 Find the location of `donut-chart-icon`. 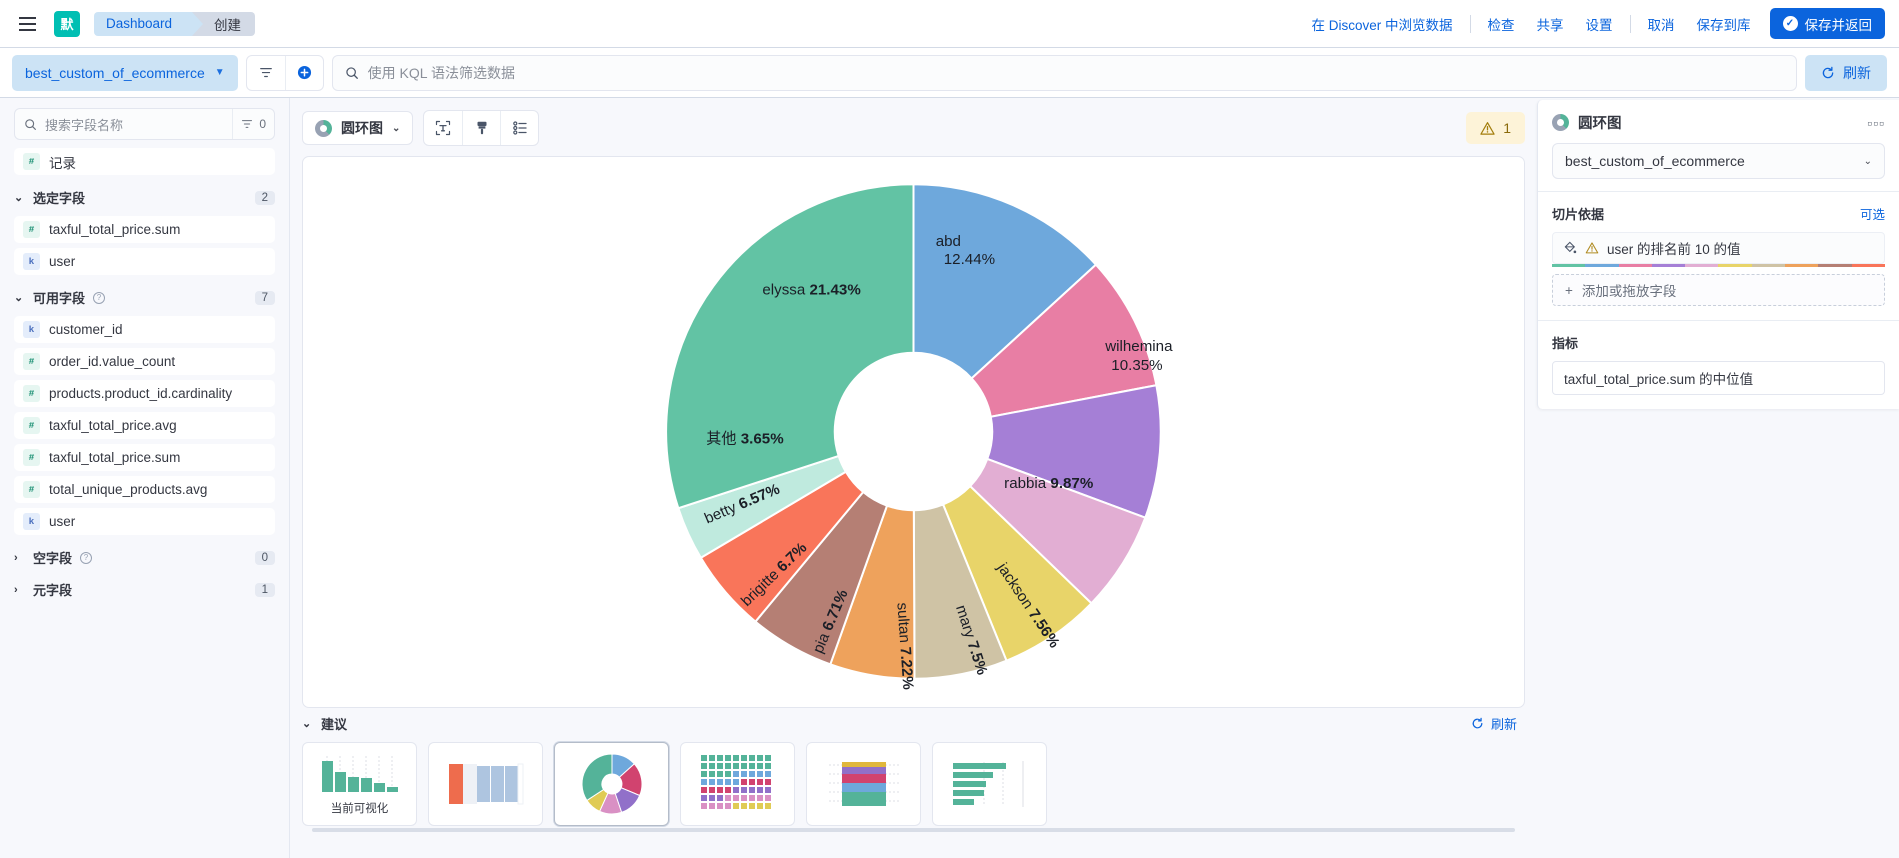

donut-chart-icon is located at coordinates (611, 784).